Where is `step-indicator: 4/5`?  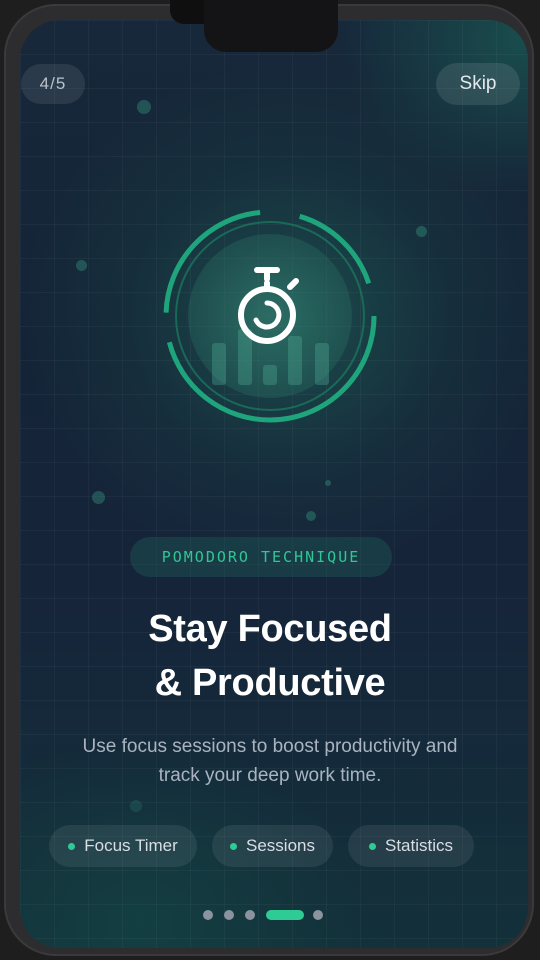 step-indicator: 4/5 is located at coordinates (53, 84).